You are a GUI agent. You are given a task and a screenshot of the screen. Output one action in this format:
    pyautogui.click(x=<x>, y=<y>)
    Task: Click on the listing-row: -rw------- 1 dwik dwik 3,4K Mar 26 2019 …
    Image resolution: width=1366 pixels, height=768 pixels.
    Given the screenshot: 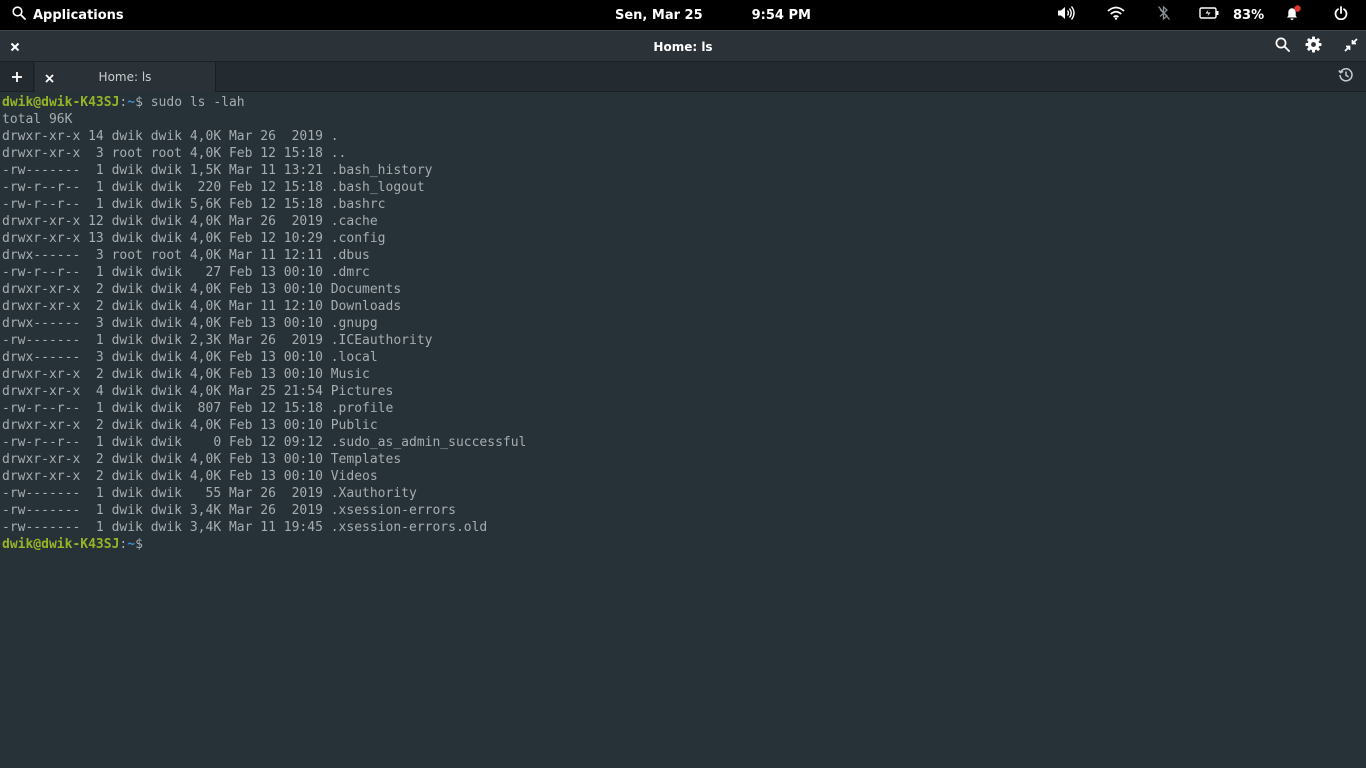 What is the action you would take?
    pyautogui.click(x=229, y=510)
    